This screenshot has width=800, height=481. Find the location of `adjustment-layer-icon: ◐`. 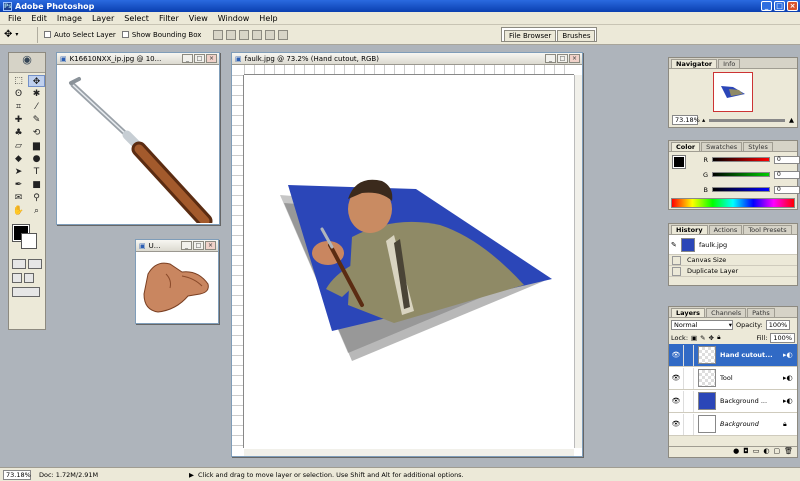

adjustment-layer-icon: ◐ is located at coordinates (766, 452).